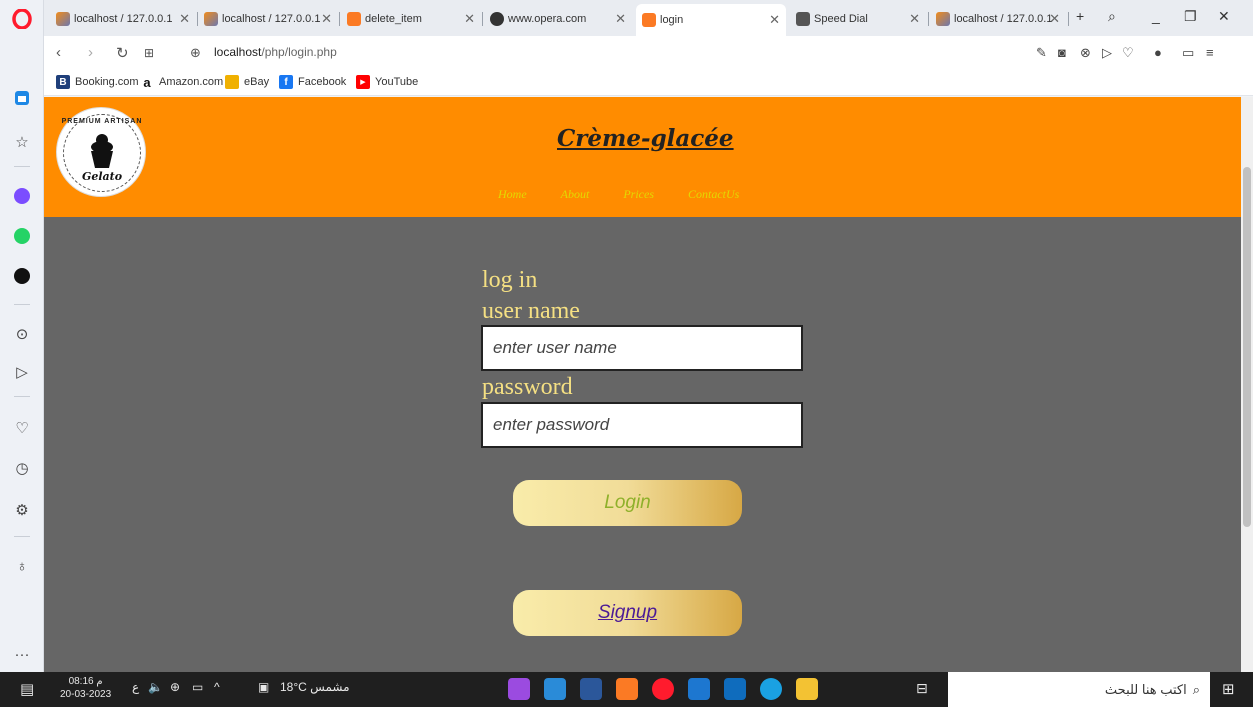 This screenshot has height=707, width=1253. Describe the element at coordinates (771, 689) in the screenshot. I see `edge-icon` at that location.